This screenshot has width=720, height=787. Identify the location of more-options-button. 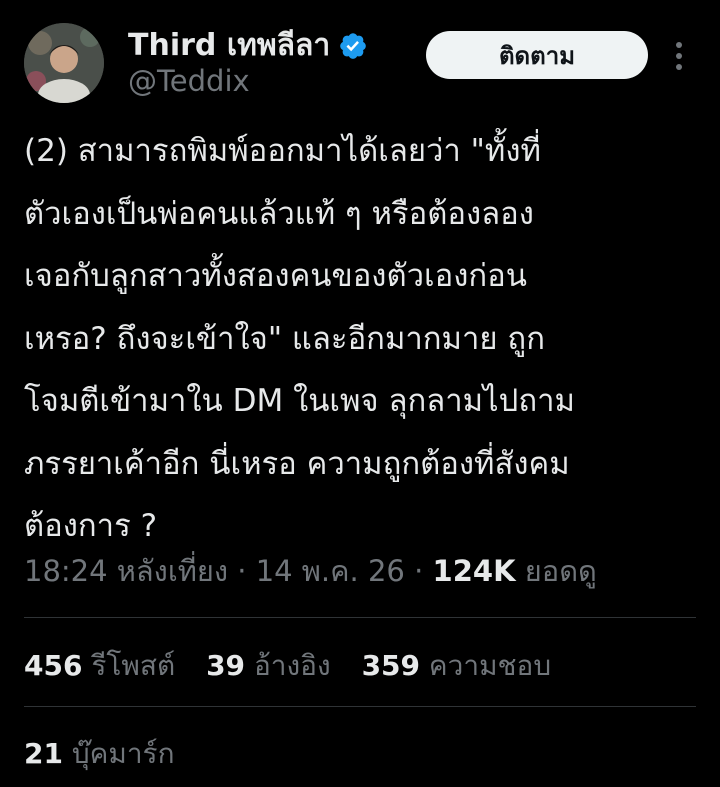
(679, 56).